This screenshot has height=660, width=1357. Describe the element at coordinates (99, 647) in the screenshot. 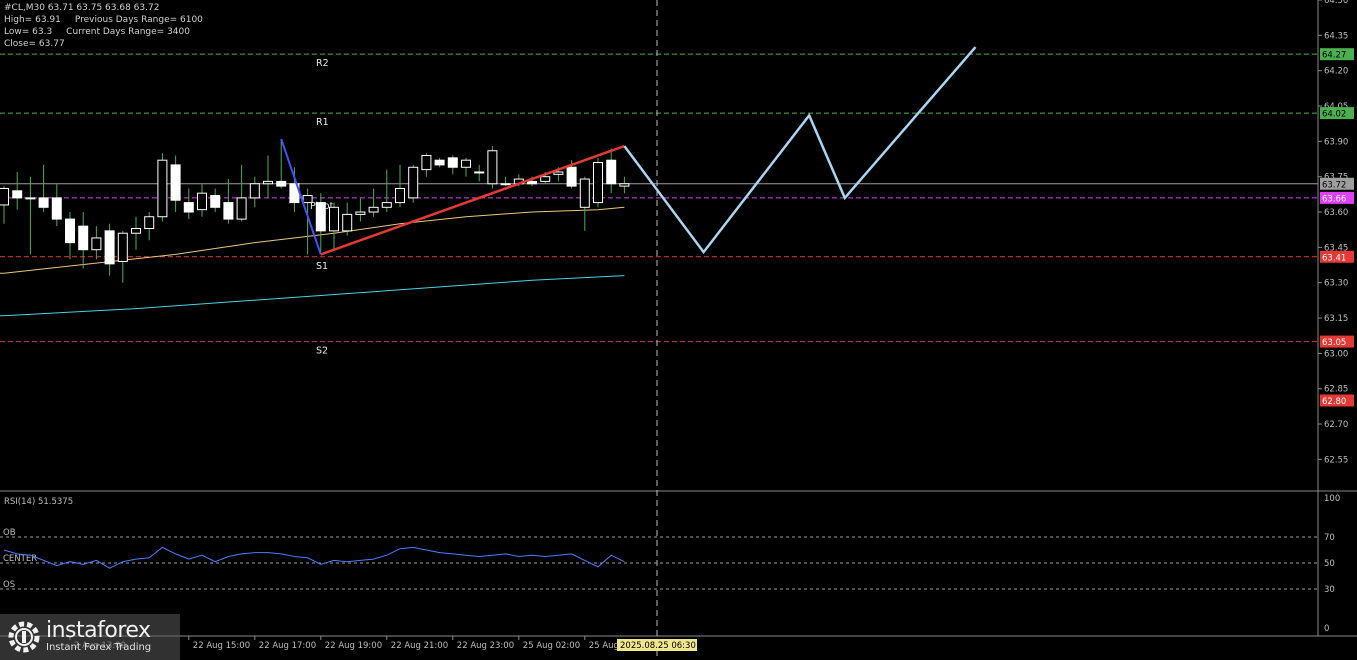

I see `logo-tagline: Instant Forex Trading` at that location.